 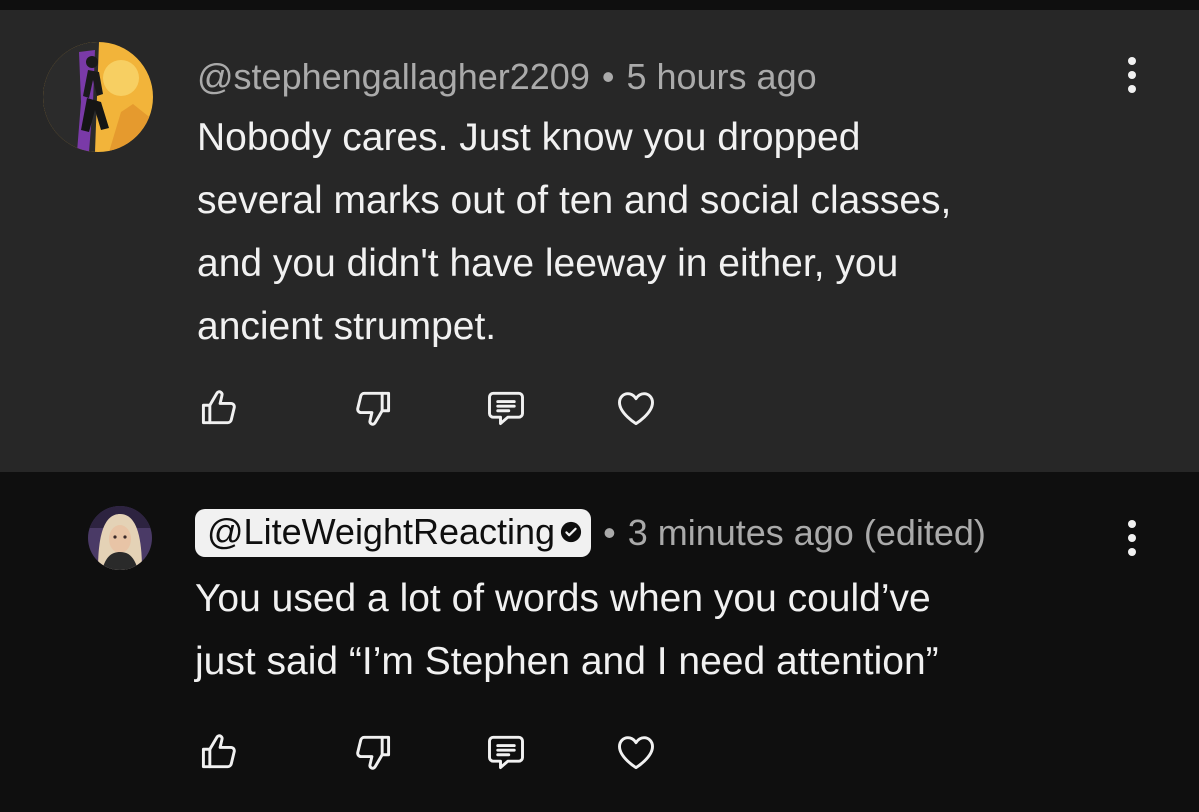 What do you see at coordinates (599, 5) in the screenshot?
I see `top-strip` at bounding box center [599, 5].